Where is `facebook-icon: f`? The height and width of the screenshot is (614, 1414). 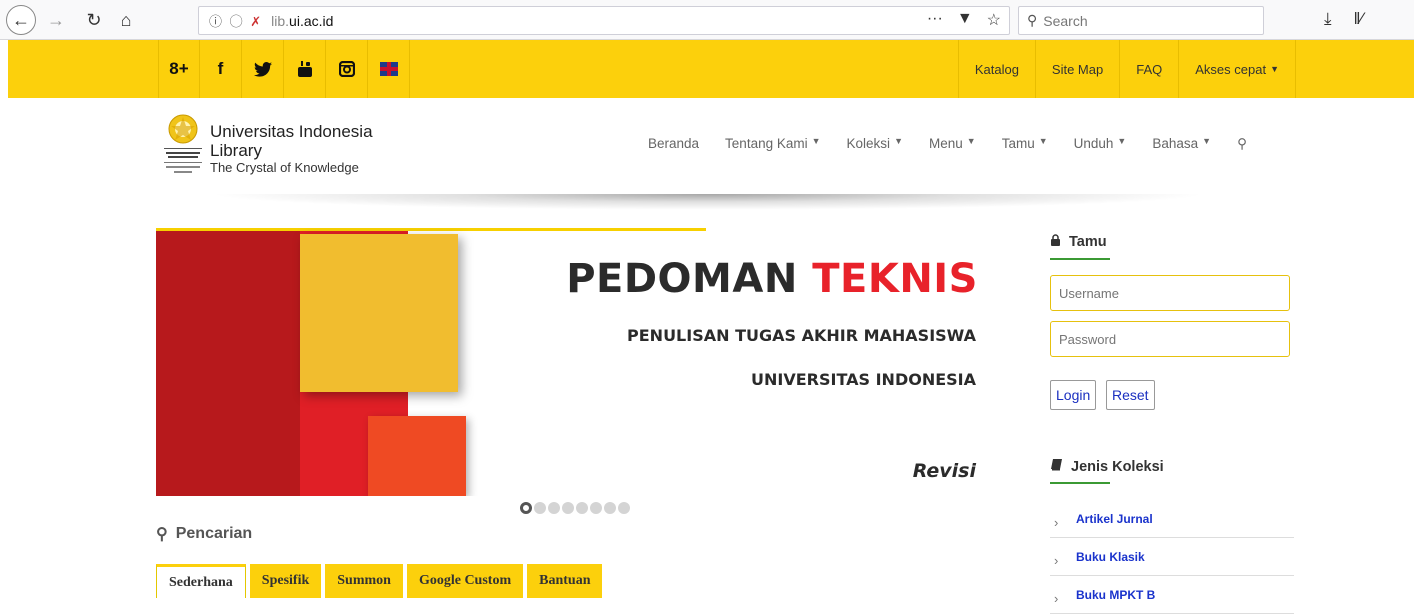
facebook-icon: f is located at coordinates (221, 69).